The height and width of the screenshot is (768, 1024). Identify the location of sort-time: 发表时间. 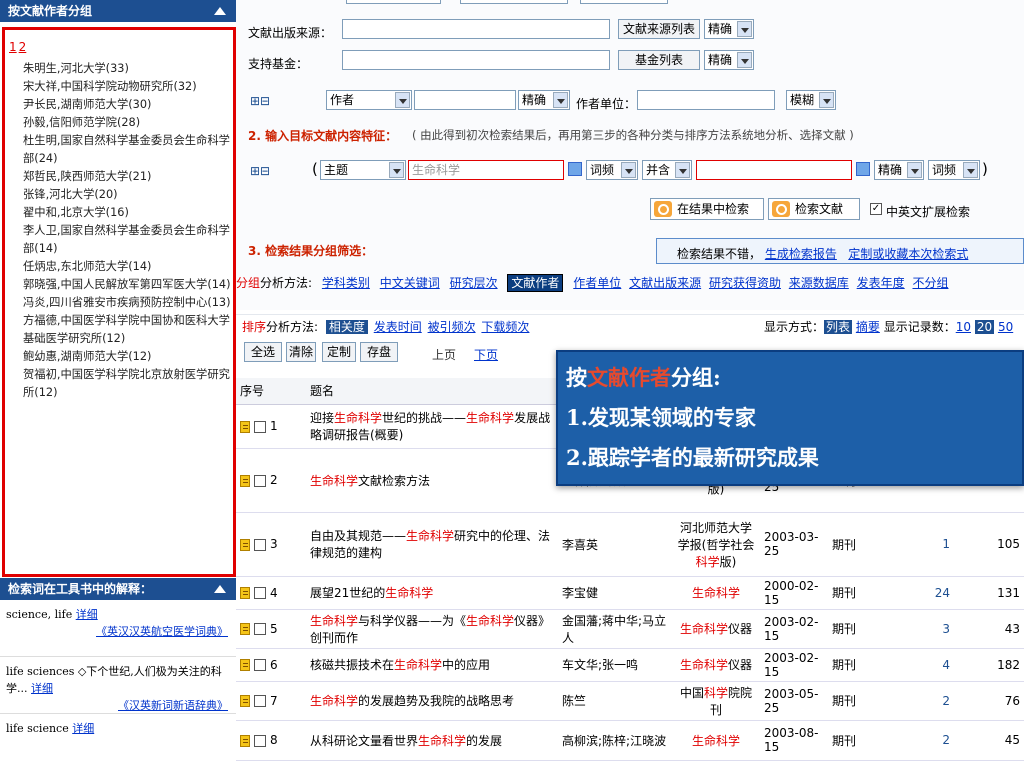
(398, 327).